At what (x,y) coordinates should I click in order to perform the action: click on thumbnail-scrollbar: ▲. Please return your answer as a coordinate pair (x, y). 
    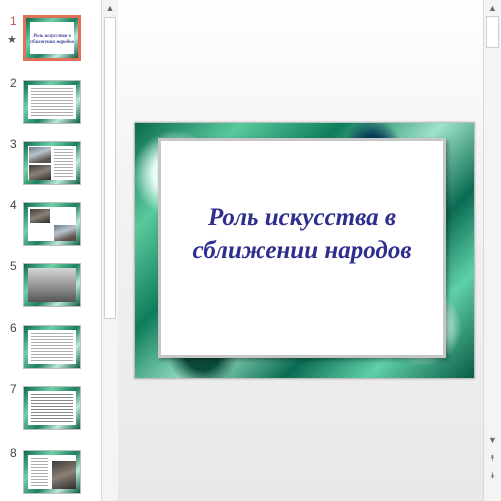
    Looking at the image, I should click on (109, 250).